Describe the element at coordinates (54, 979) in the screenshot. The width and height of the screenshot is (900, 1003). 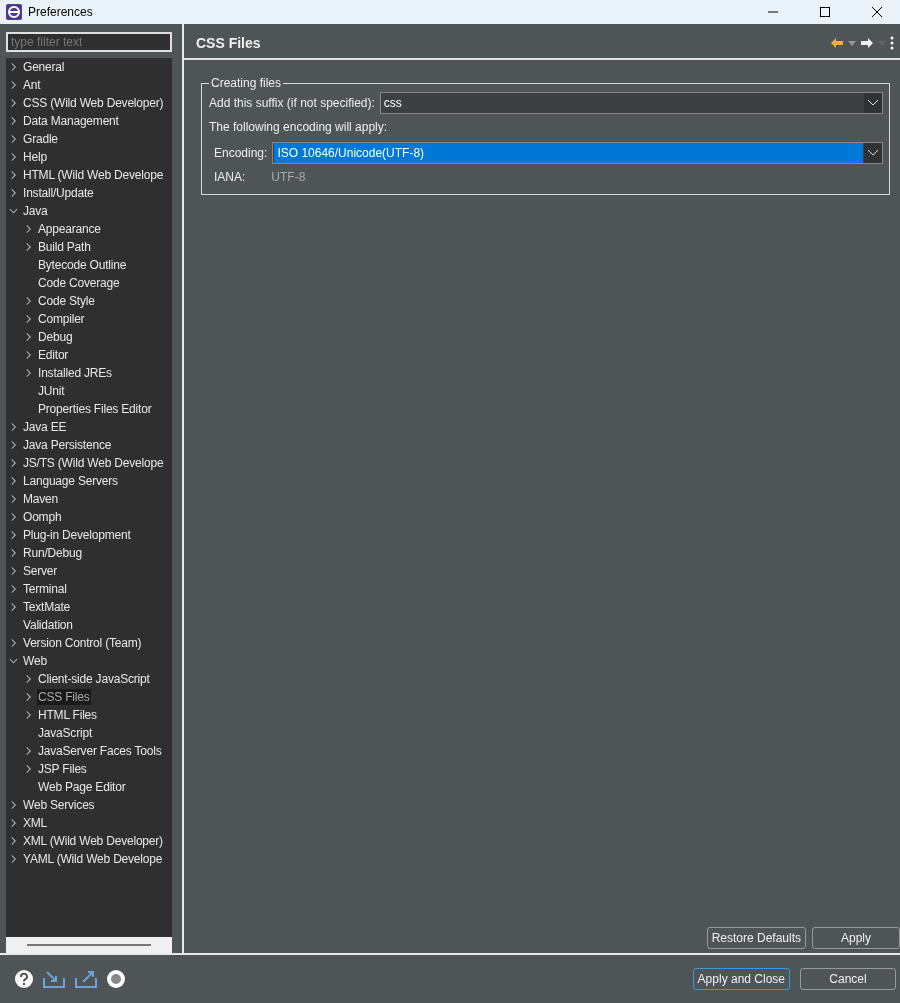
I see `import-icon` at that location.